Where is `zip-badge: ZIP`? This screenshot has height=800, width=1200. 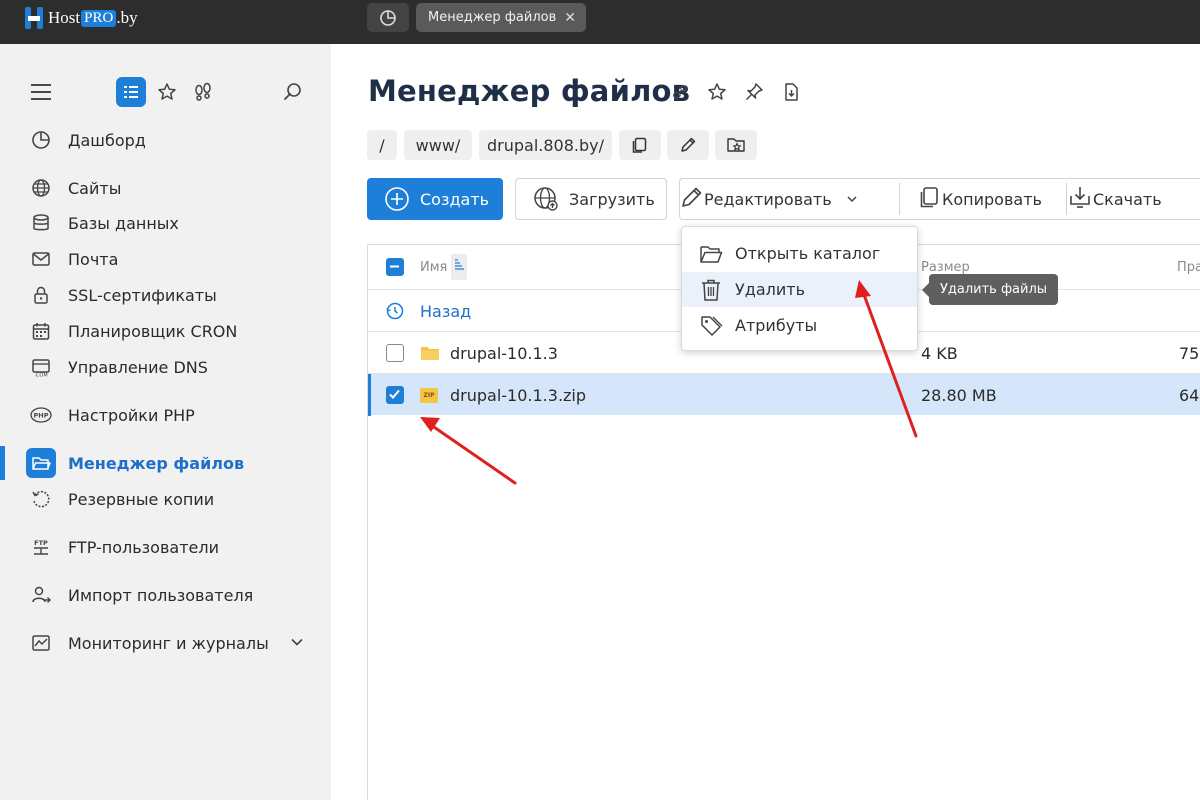
zip-badge: ZIP is located at coordinates (429, 395).